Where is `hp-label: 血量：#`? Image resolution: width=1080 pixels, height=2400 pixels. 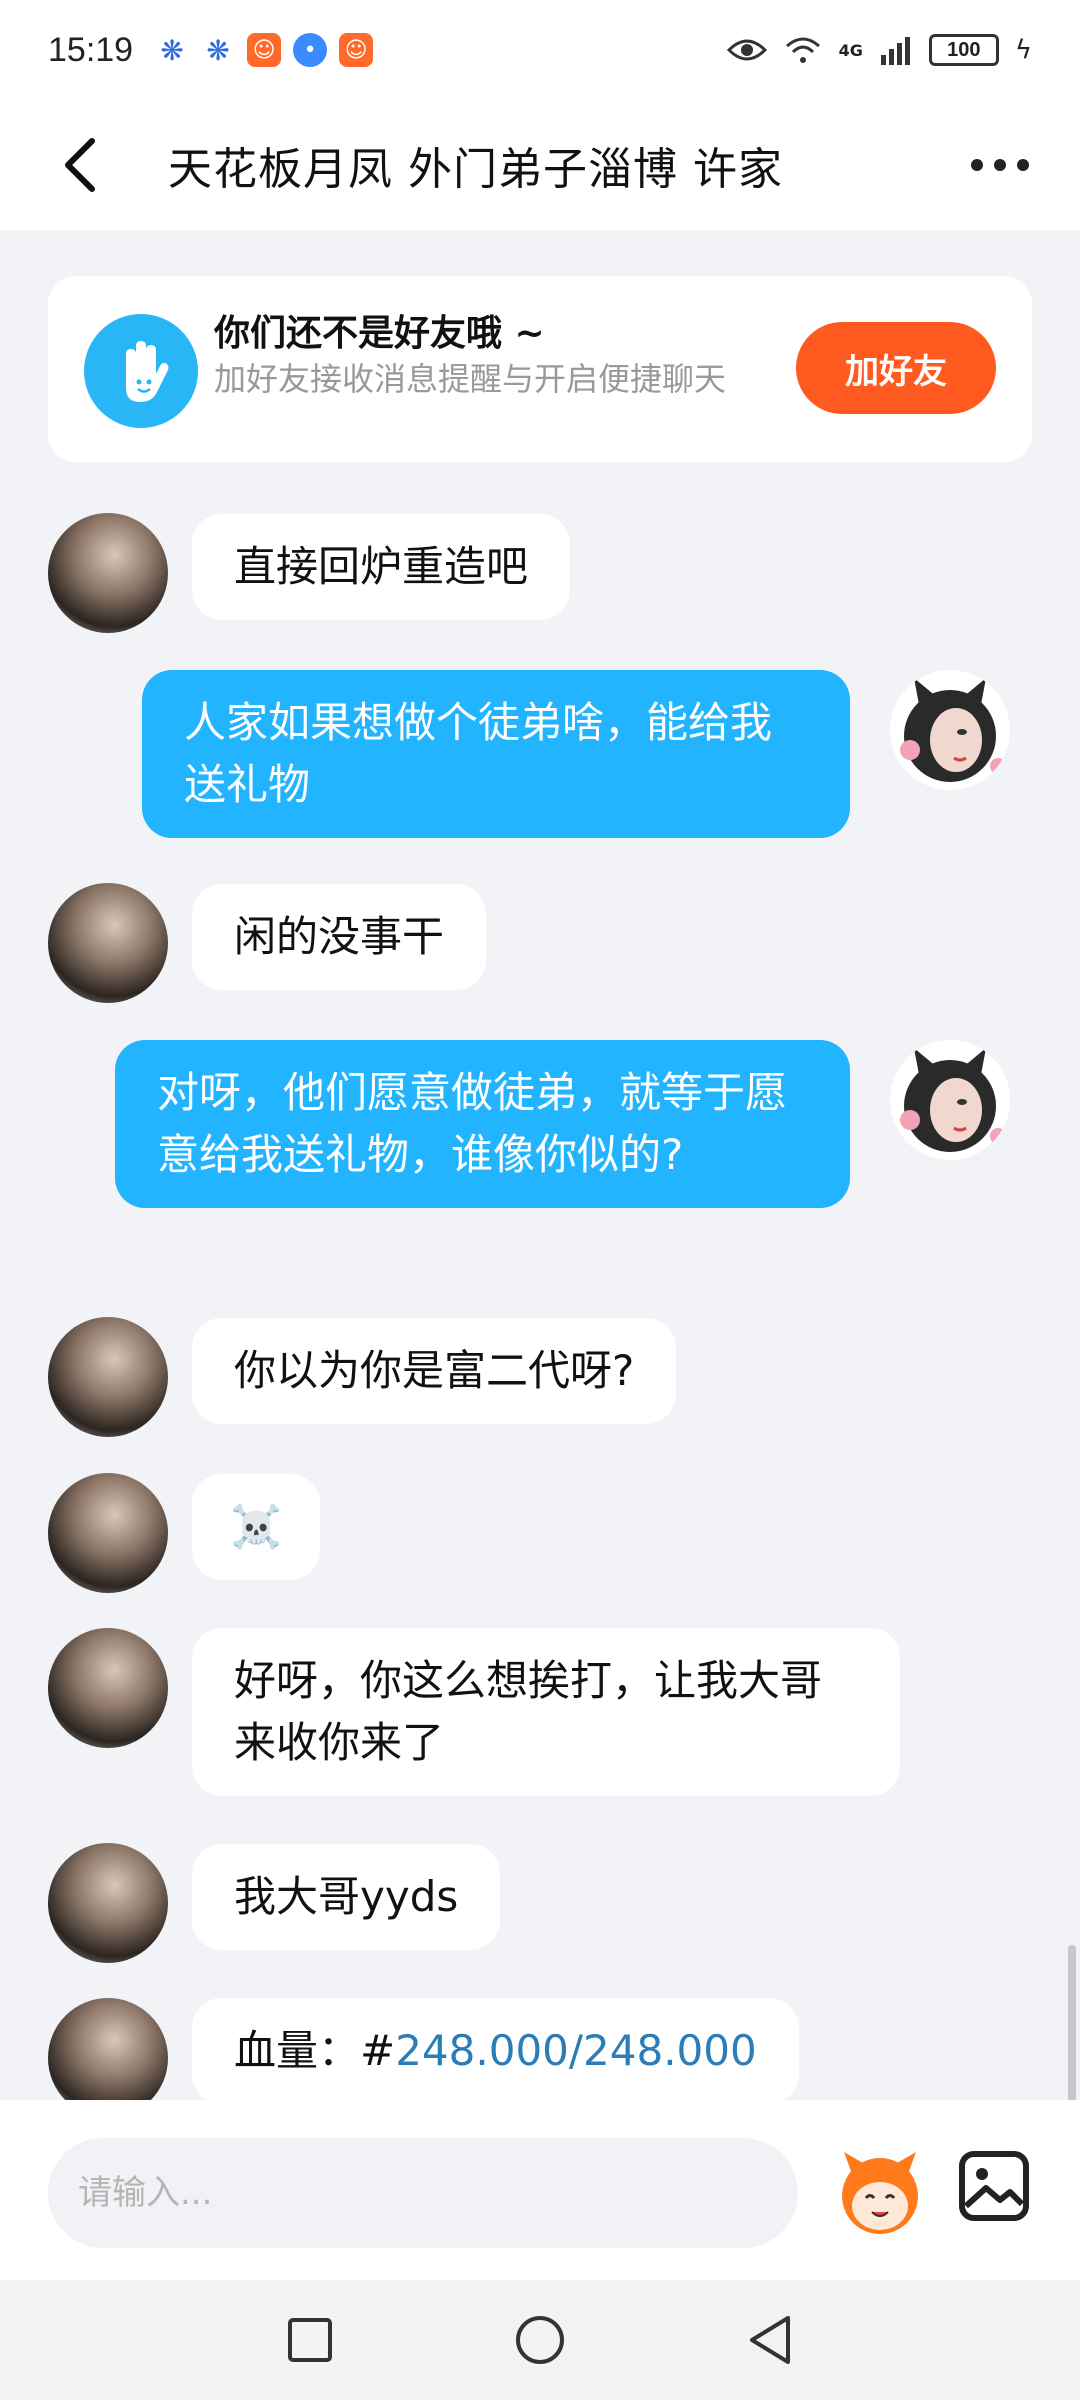 hp-label: 血量：# is located at coordinates (315, 2050).